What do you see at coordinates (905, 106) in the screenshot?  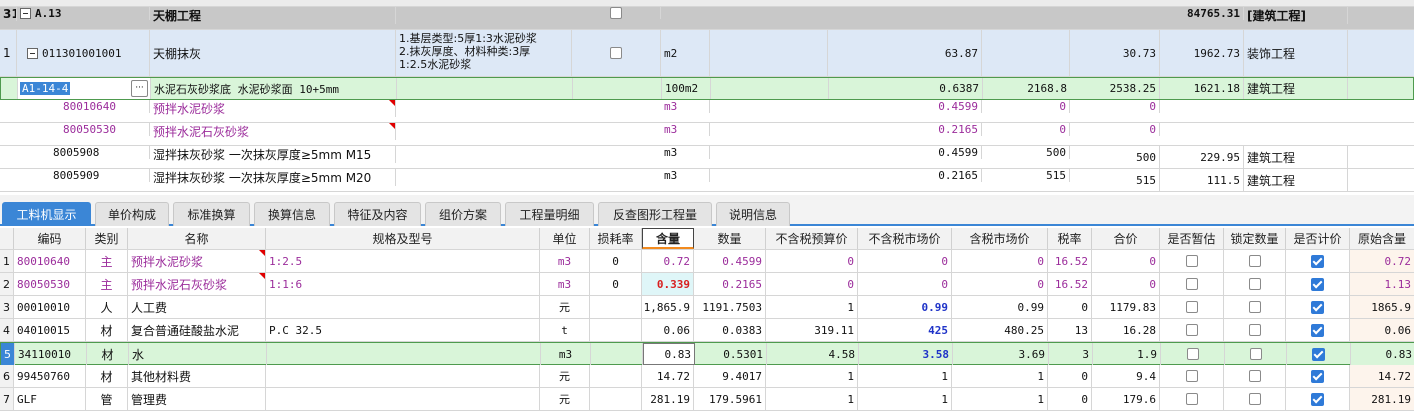 I see `row-qty: 0.4599` at bounding box center [905, 106].